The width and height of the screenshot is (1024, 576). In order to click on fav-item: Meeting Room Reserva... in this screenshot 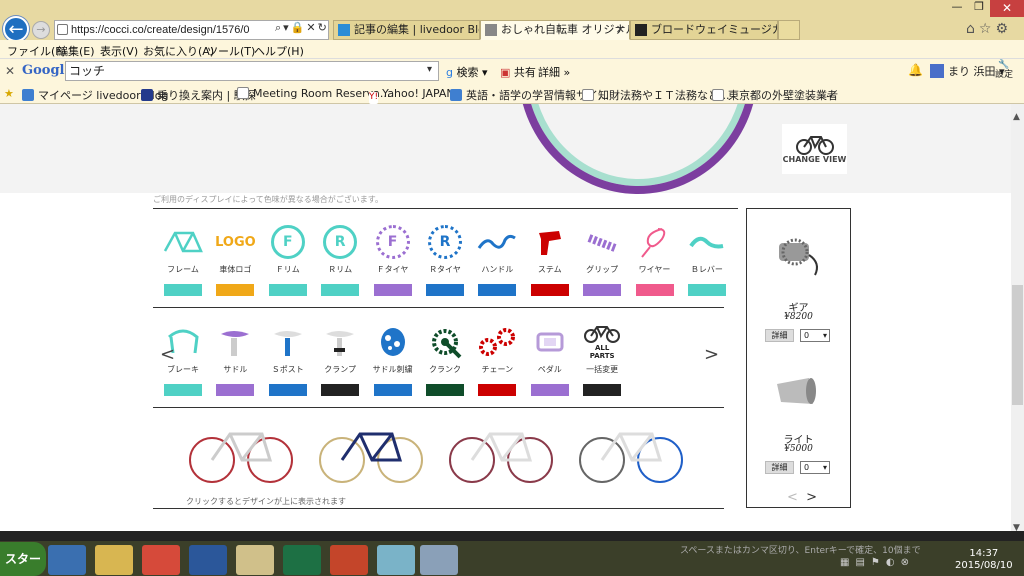, I will do `click(313, 93)`.